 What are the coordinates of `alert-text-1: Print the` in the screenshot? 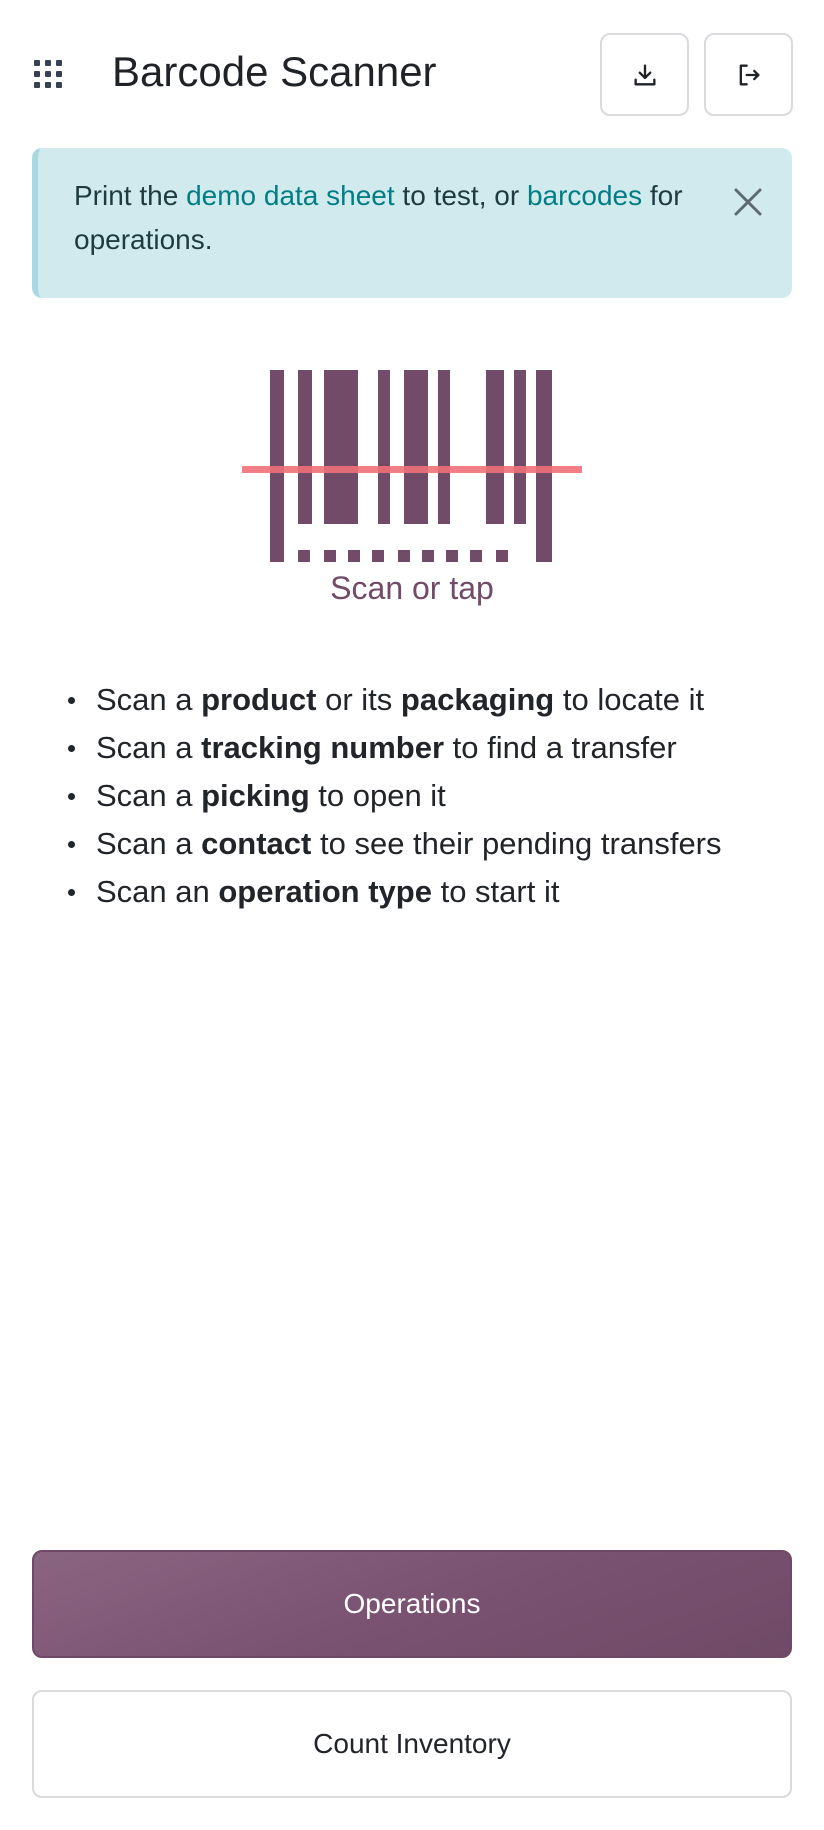 It's located at (130, 195).